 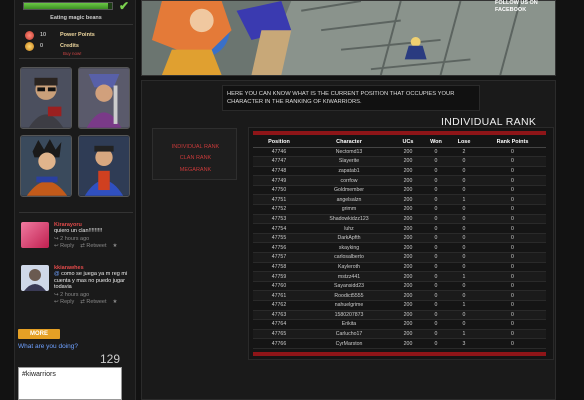 What do you see at coordinates (29, 35) in the screenshot?
I see `power-points-icon` at bounding box center [29, 35].